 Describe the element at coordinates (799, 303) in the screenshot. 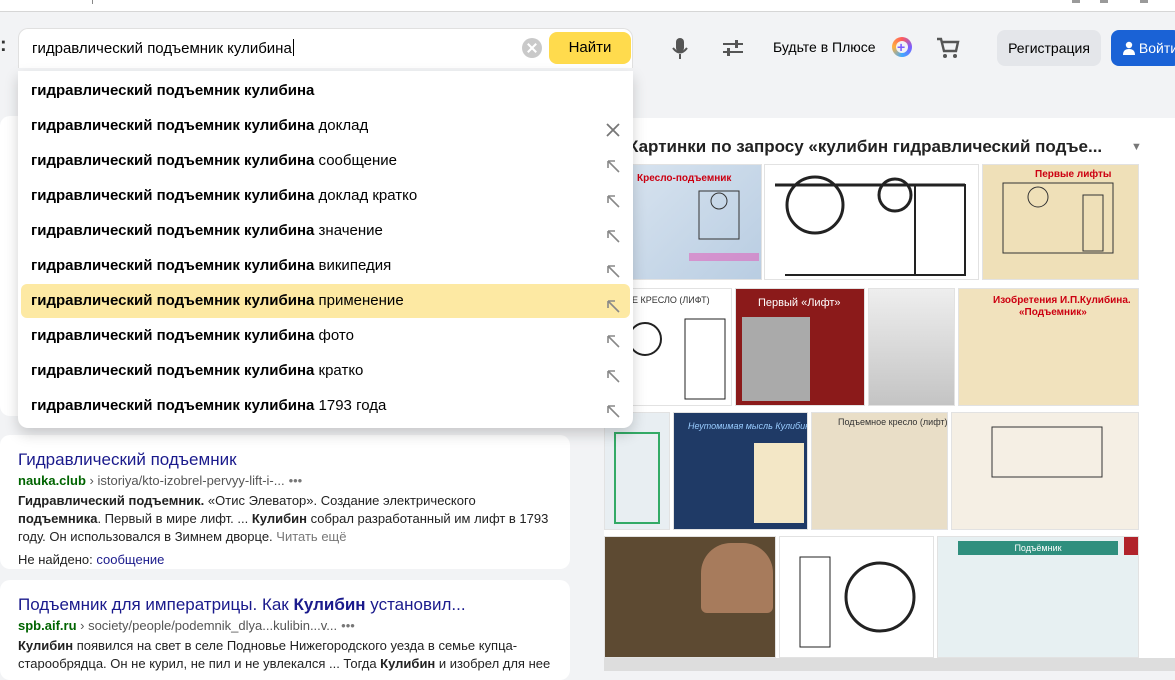

I see `image-caption: Первый «Лифт»` at that location.